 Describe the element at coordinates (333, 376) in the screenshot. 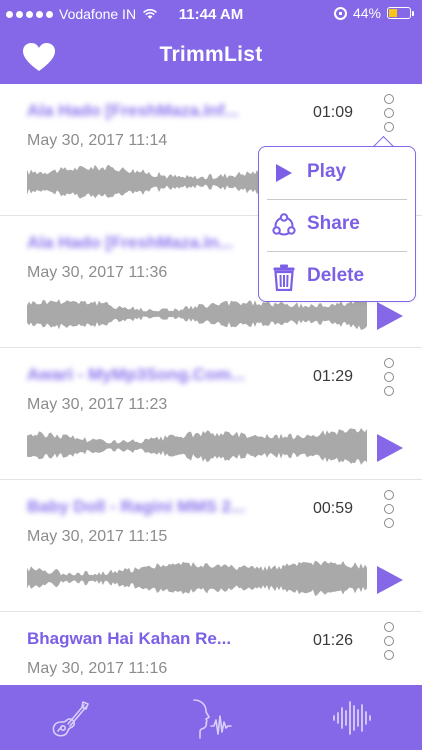

I see `recording-duration: 01:29` at that location.